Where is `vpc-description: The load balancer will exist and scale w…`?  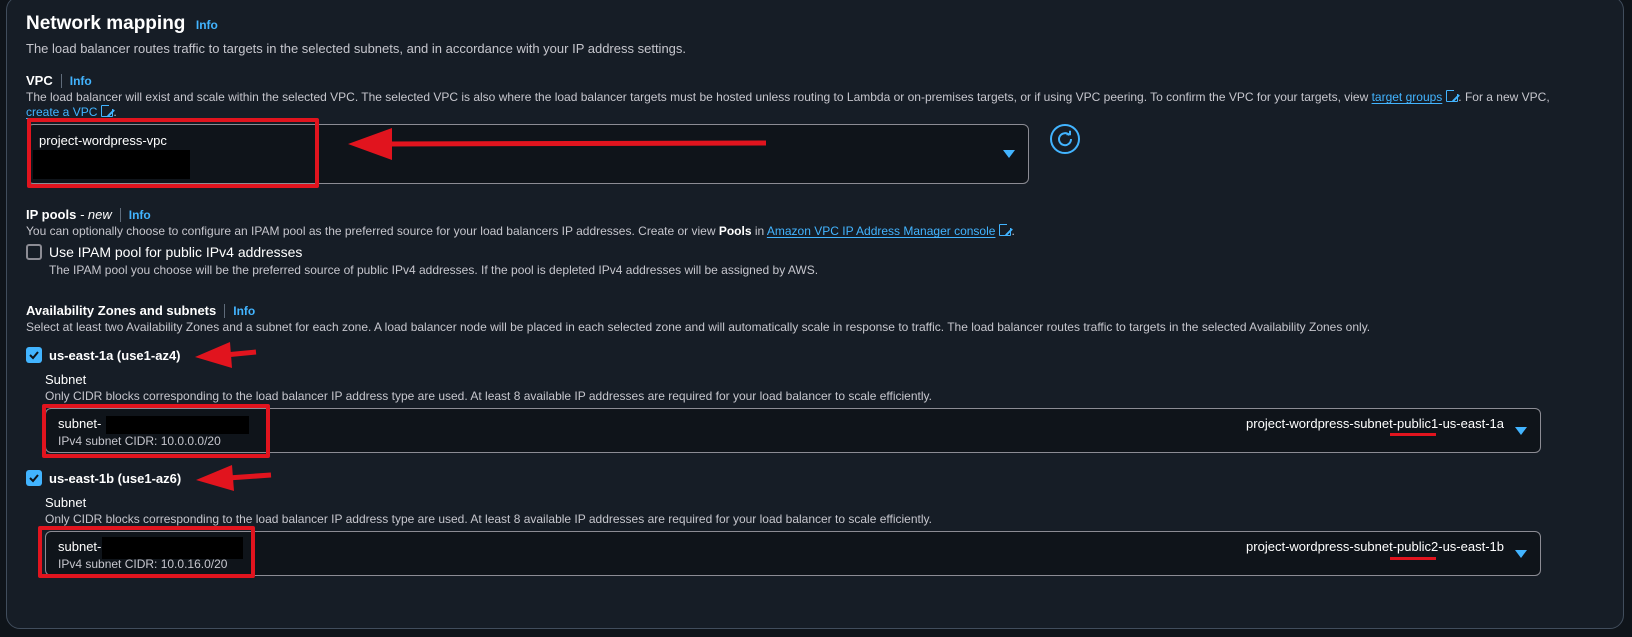 vpc-description: The load balancer will exist and scale w… is located at coordinates (788, 96).